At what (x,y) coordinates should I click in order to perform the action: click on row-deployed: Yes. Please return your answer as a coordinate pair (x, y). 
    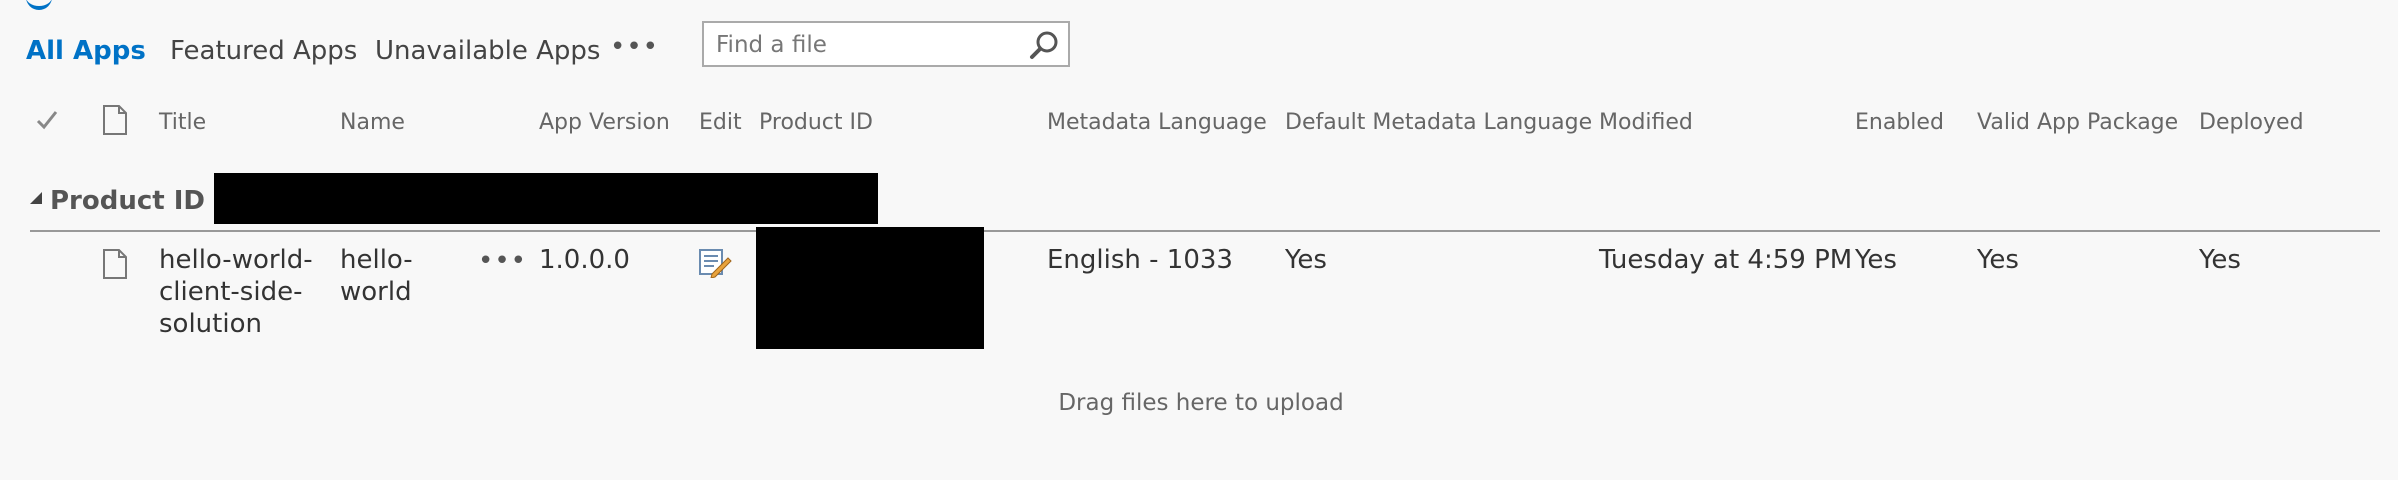
    Looking at the image, I should click on (2220, 260).